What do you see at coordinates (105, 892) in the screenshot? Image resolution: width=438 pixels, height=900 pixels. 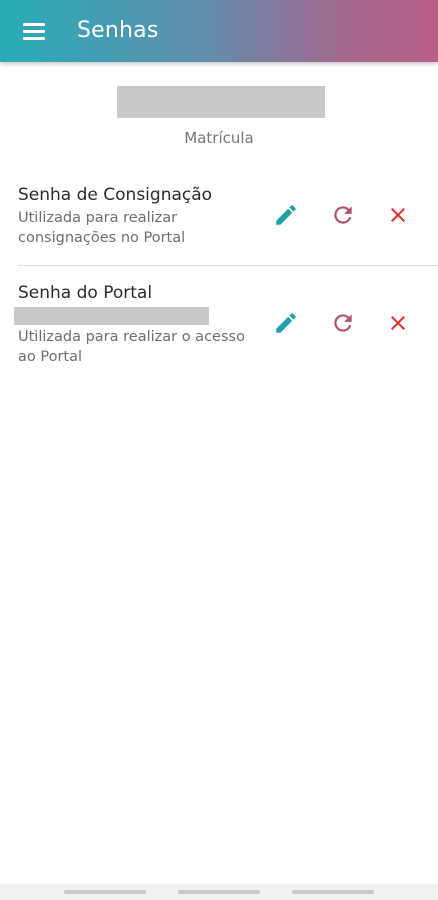 I see `nav-handle-left` at bounding box center [105, 892].